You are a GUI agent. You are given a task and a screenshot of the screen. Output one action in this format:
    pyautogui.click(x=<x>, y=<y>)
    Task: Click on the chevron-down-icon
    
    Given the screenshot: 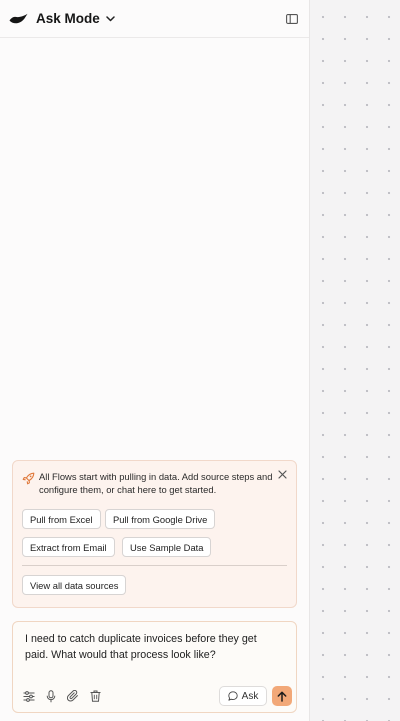 What is the action you would take?
    pyautogui.click(x=110, y=18)
    